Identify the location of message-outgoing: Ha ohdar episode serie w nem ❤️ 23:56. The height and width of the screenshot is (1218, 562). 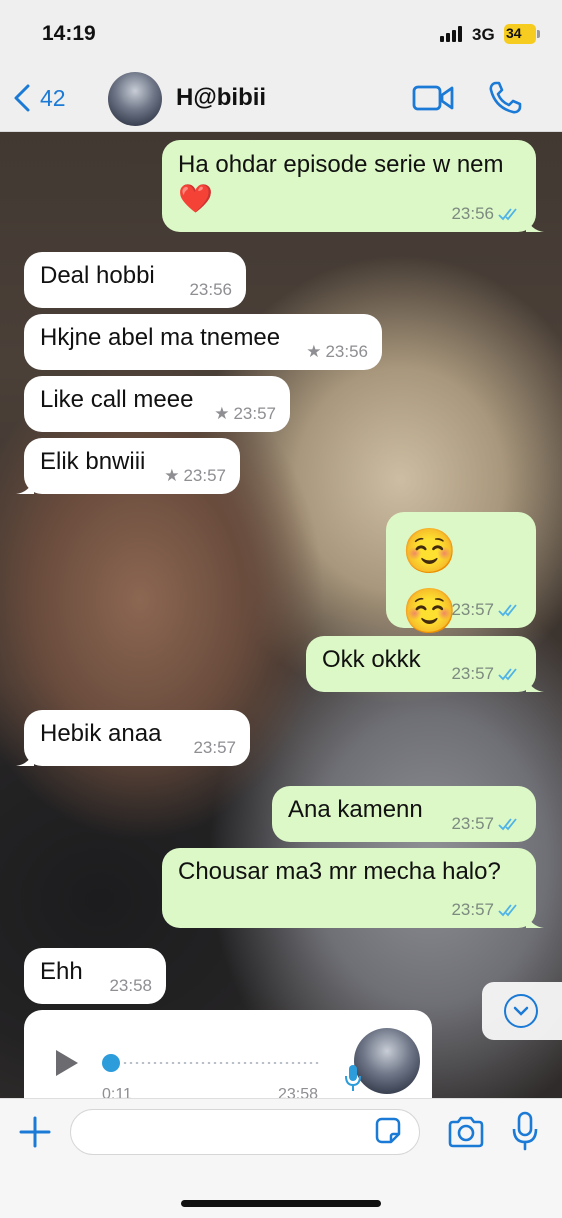
(353, 186).